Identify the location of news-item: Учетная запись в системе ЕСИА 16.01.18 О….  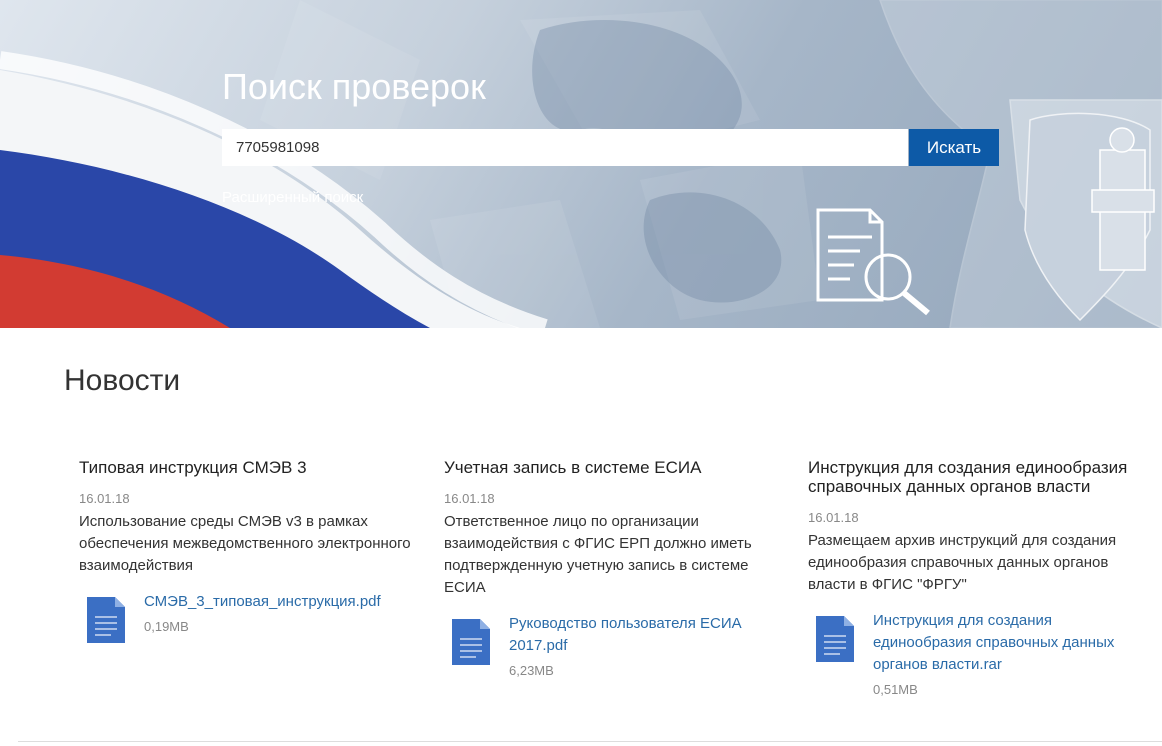
(614, 568).